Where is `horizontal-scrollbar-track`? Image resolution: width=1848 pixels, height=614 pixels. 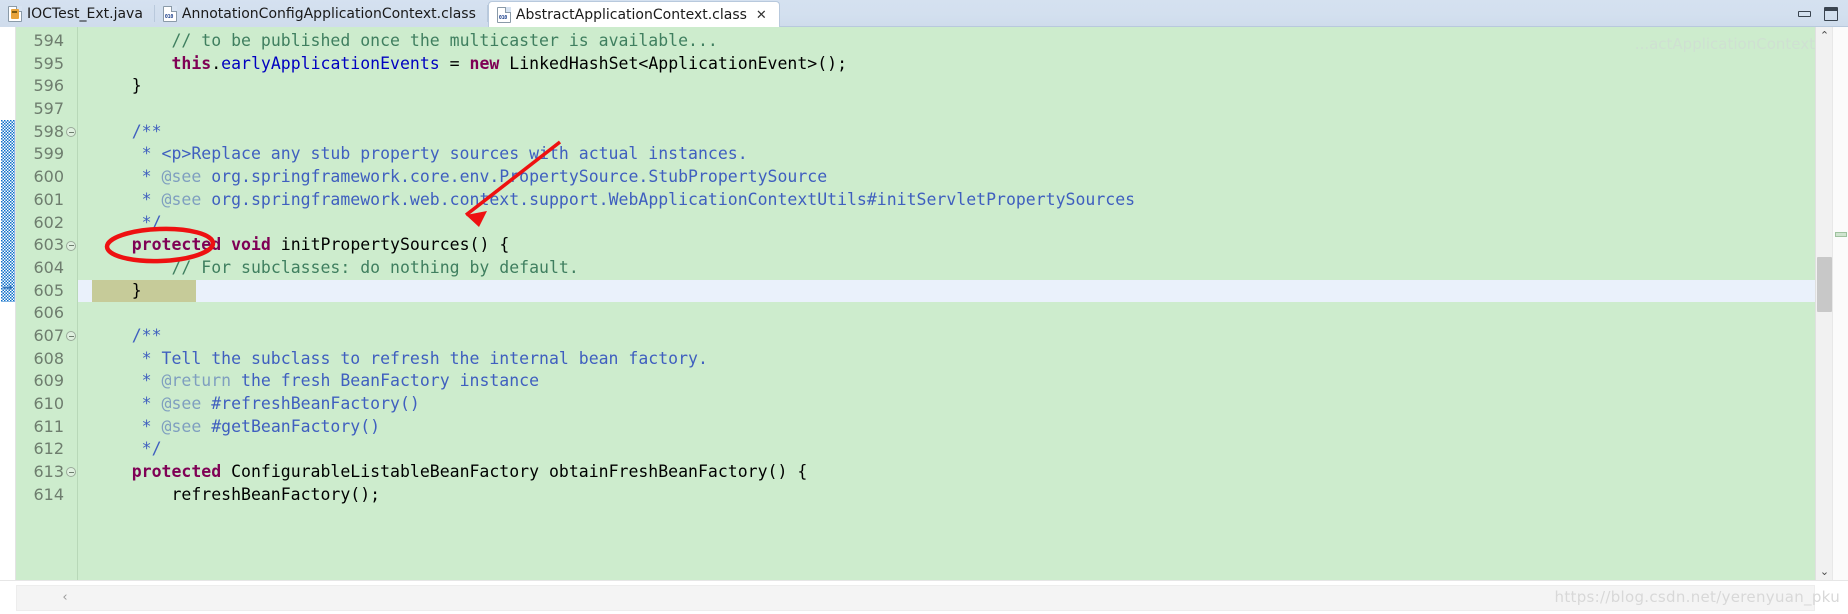
horizontal-scrollbar-track is located at coordinates (915, 598).